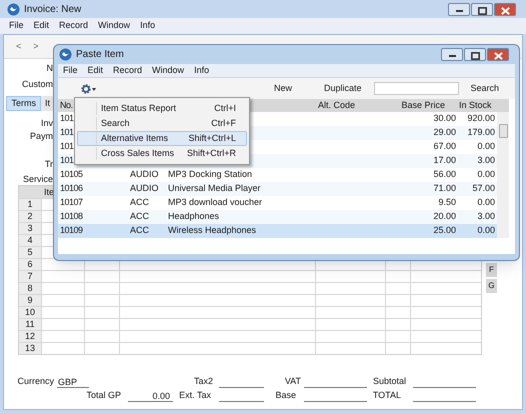  I want to click on search-field, so click(416, 88).